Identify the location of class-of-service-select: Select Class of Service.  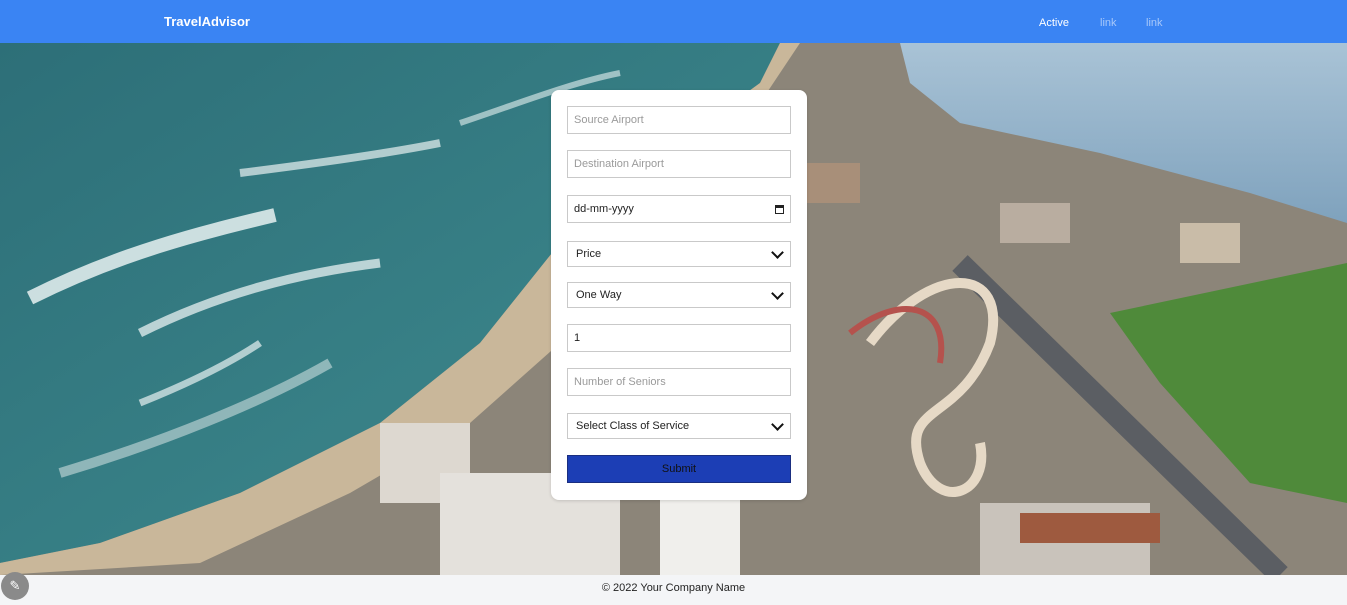
(679, 426).